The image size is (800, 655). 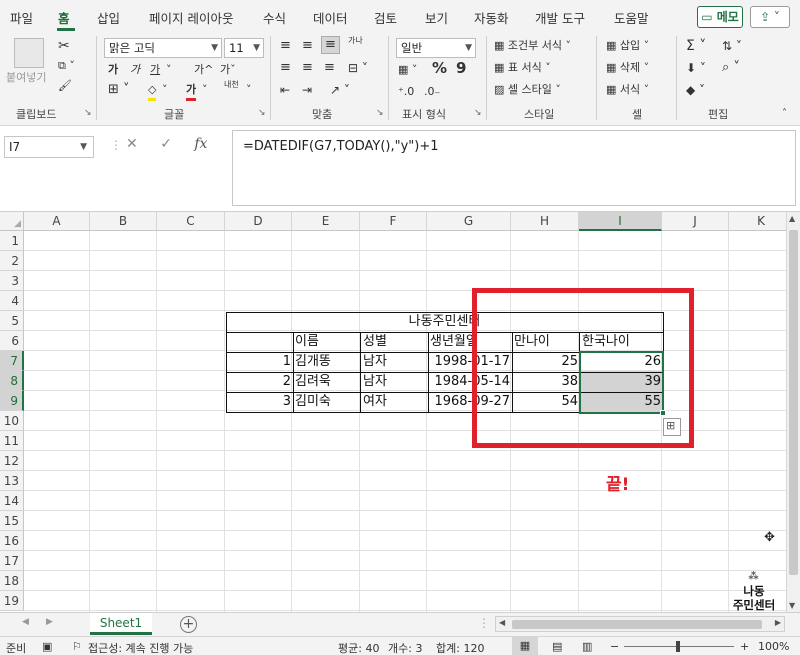 What do you see at coordinates (12, 221) in the screenshot?
I see `select-all-corner: ◢` at bounding box center [12, 221].